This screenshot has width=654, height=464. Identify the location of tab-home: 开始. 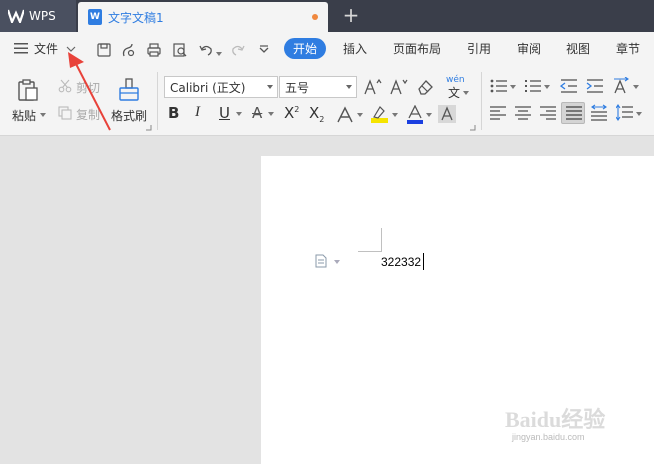
(305, 48).